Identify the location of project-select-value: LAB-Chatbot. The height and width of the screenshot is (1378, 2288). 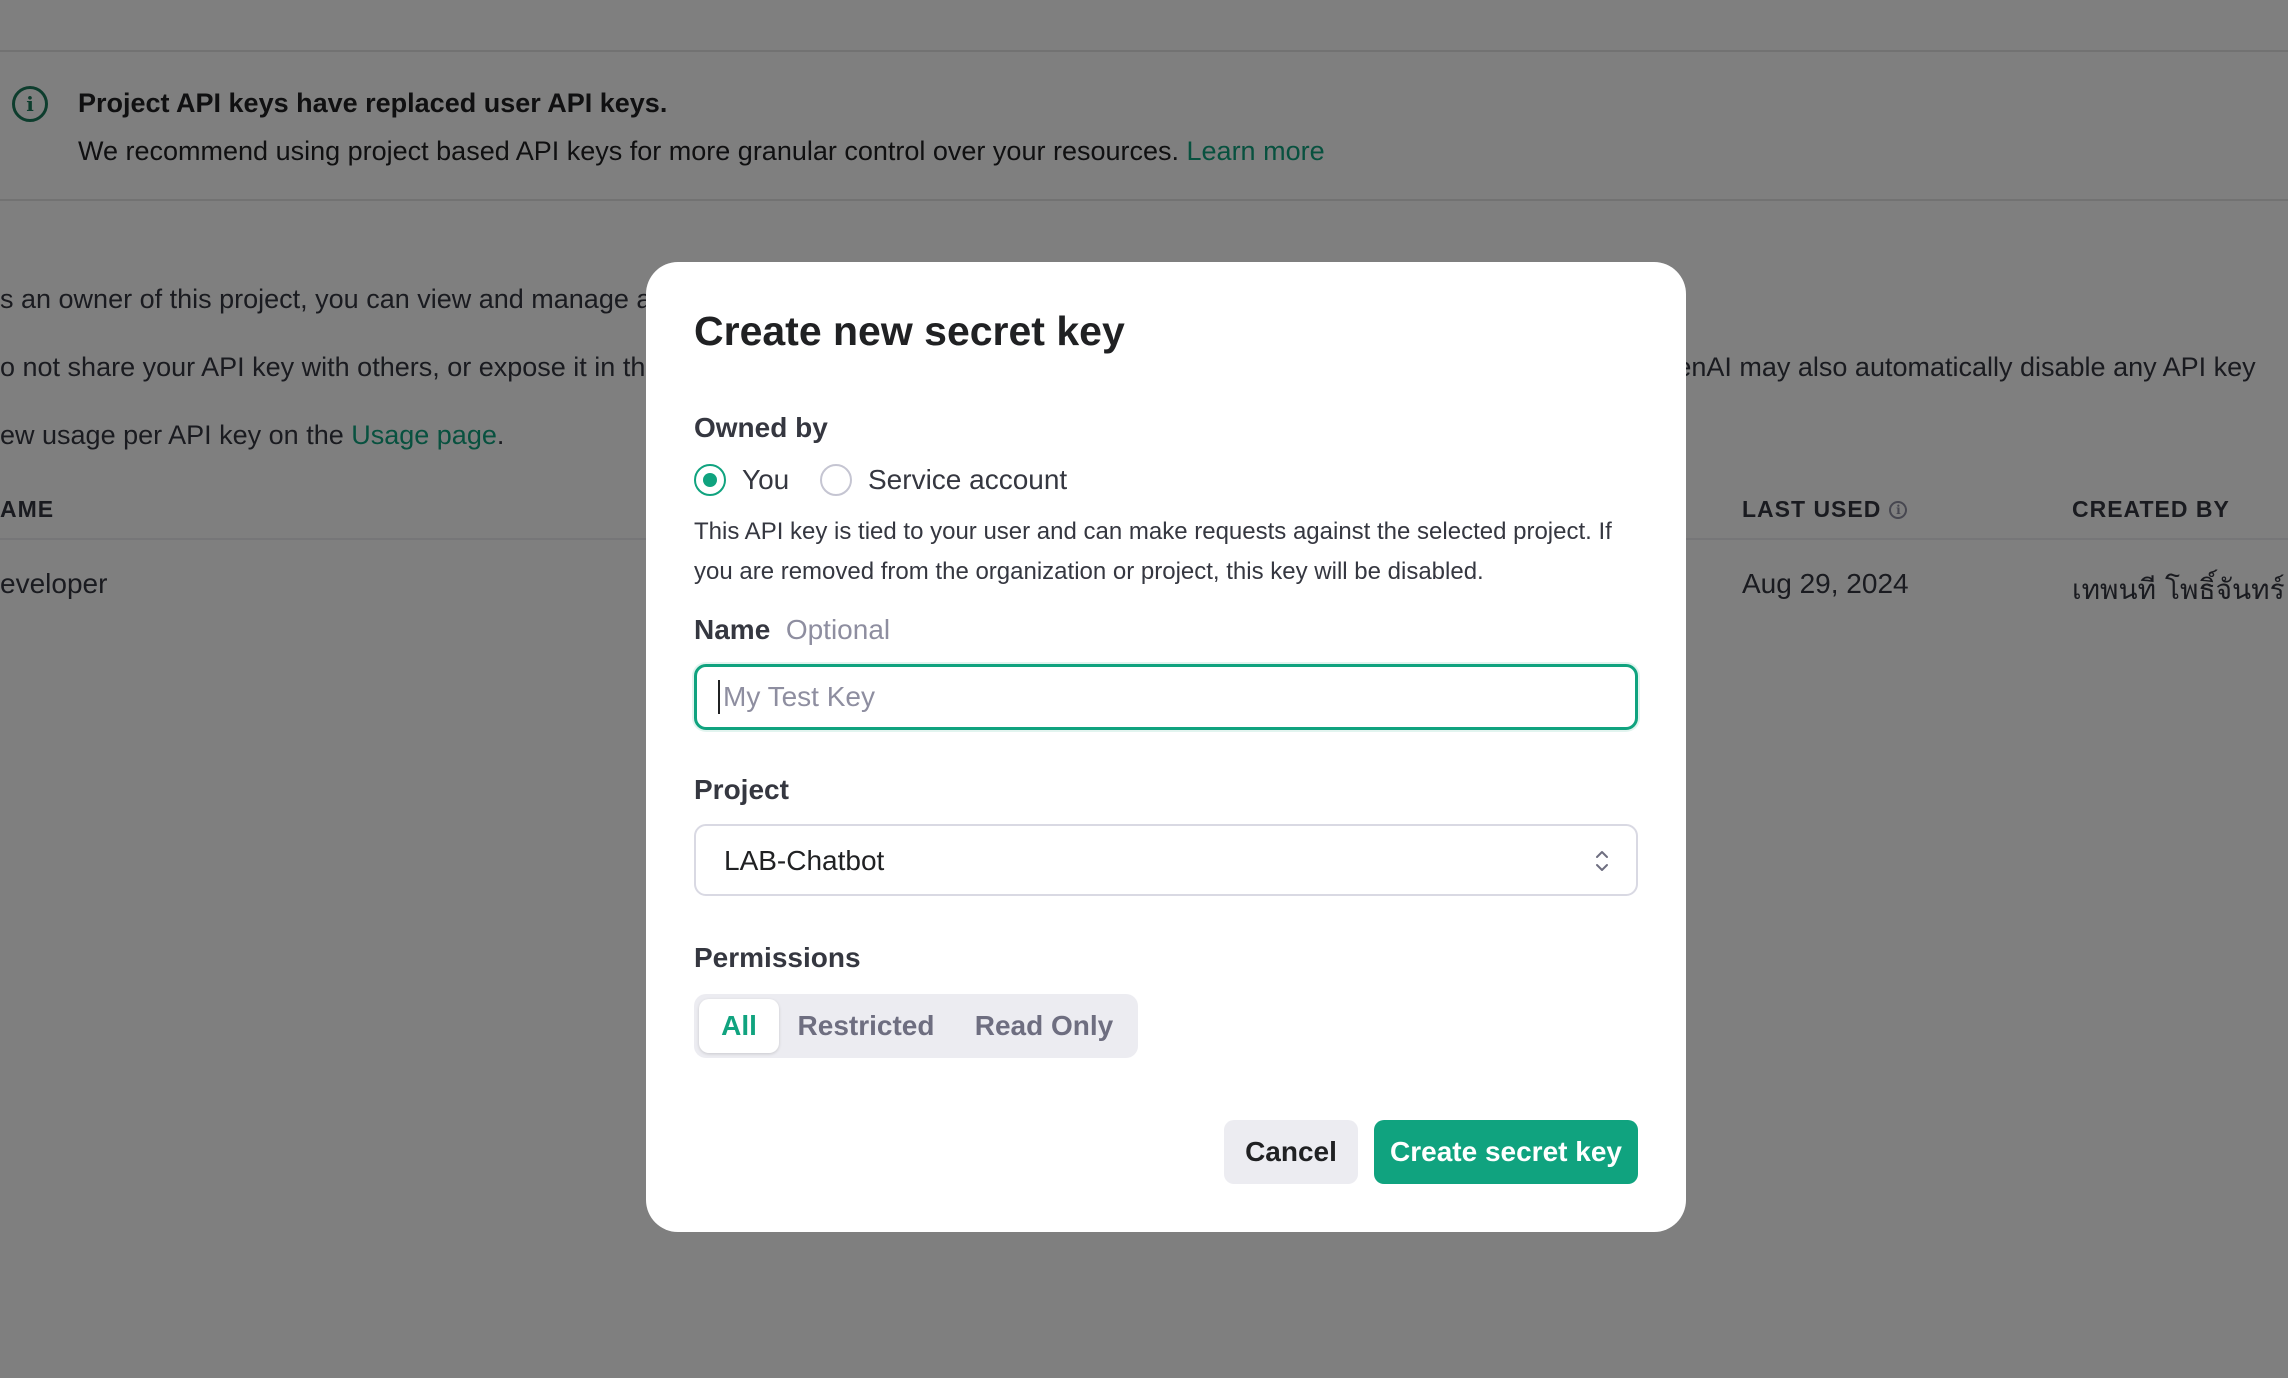
(804, 860).